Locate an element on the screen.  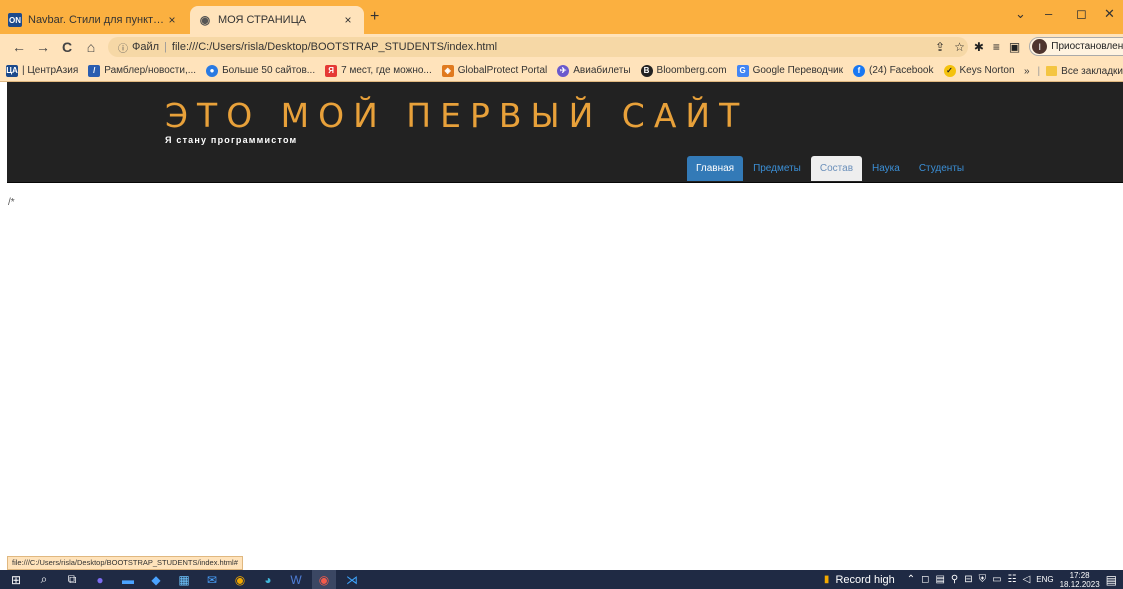
clock: 17:28 18.12.2023 is located at coordinates (1080, 580).